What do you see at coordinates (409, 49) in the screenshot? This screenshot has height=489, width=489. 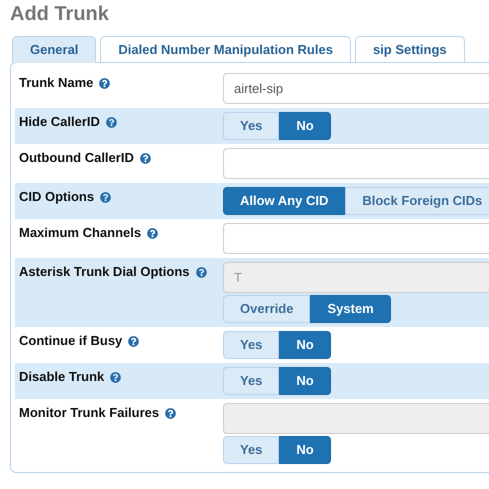 I see `tab: sip Settings` at bounding box center [409, 49].